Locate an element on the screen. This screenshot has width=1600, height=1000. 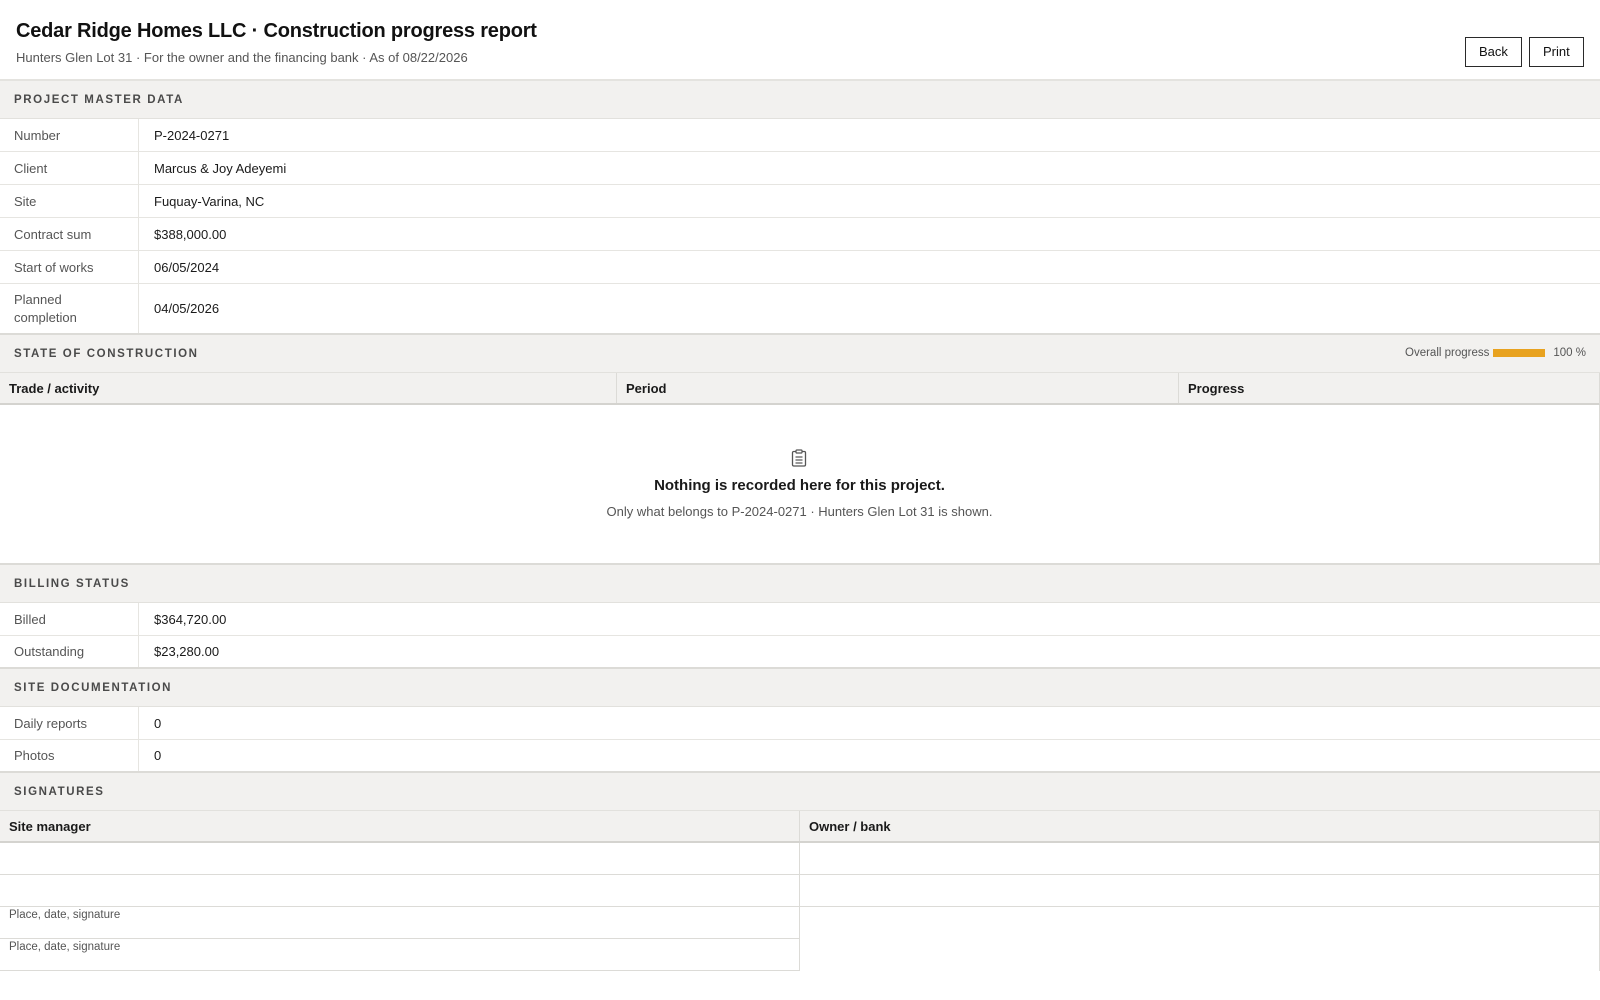
back-button: Back is located at coordinates (1493, 52).